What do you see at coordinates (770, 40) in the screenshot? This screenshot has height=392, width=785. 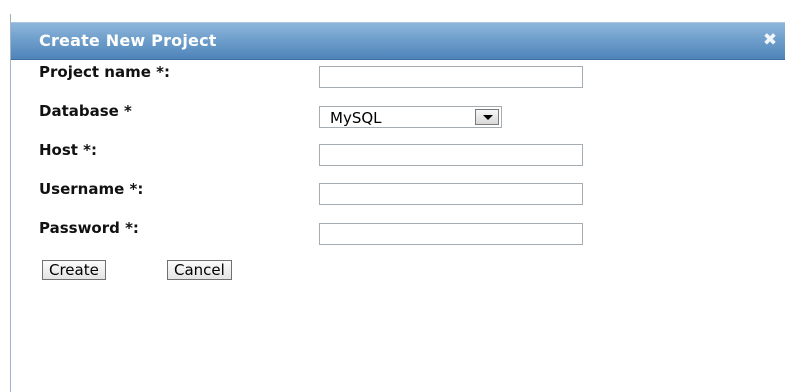 I see `close-icon: ✖` at bounding box center [770, 40].